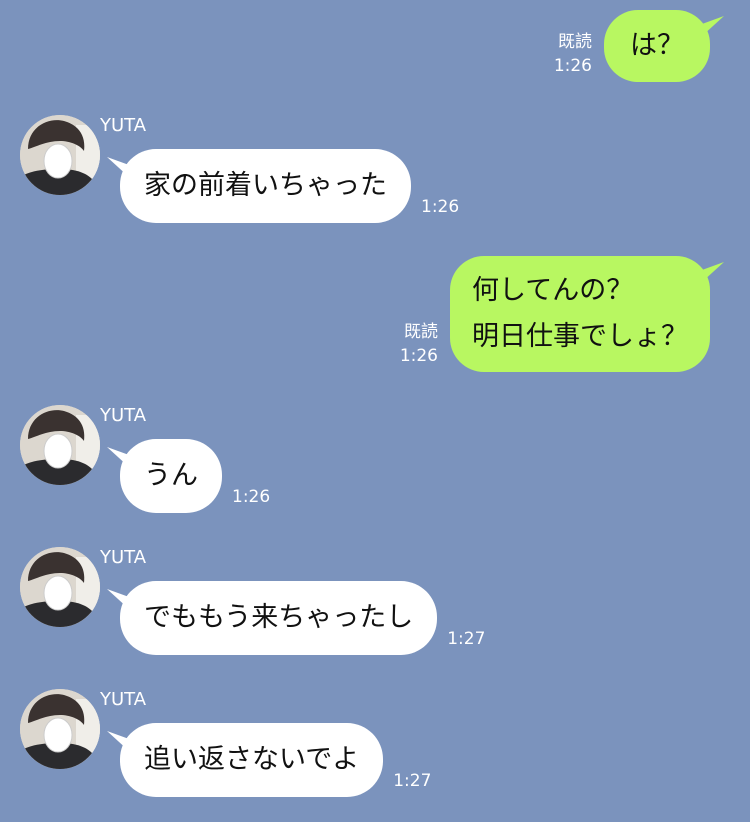 Image resolution: width=750 pixels, height=822 pixels. Describe the element at coordinates (553, 290) in the screenshot. I see `message-text: 何してんの？` at that location.